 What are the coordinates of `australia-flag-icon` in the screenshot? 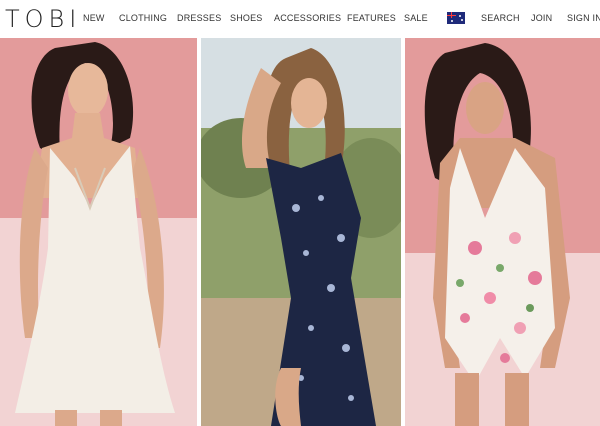 It's located at (456, 18).